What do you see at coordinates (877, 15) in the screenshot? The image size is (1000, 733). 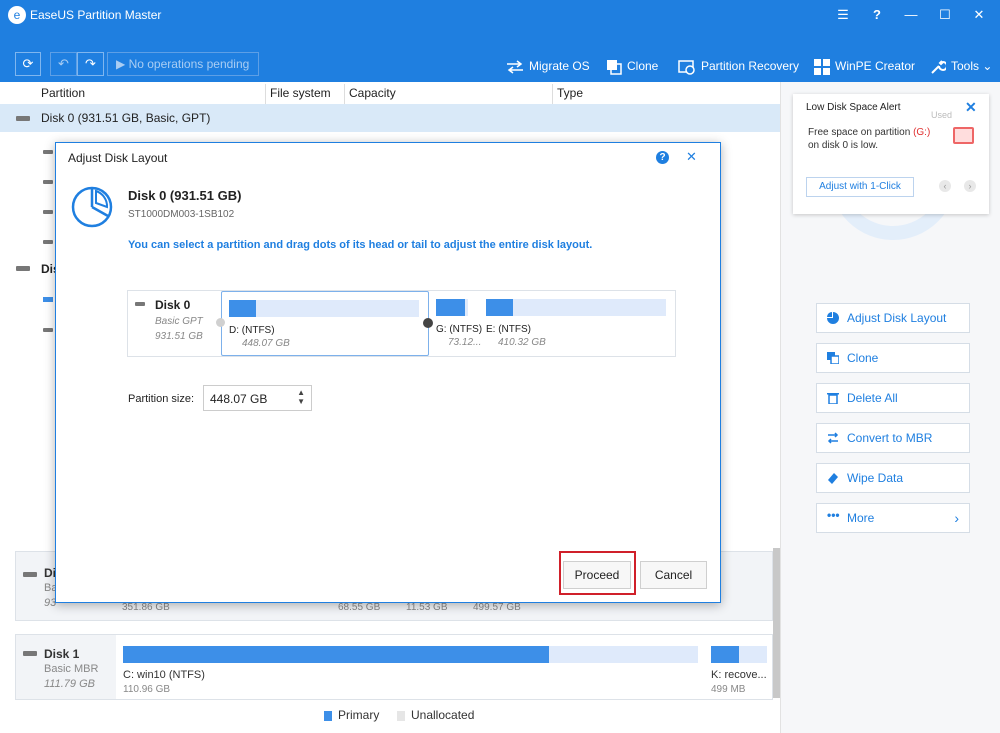 I see `help-icon: ?` at bounding box center [877, 15].